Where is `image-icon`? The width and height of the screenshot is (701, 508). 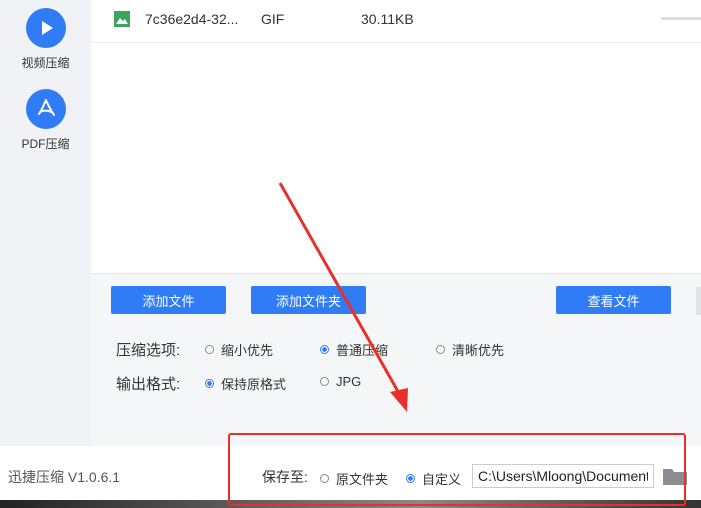
image-icon is located at coordinates (122, 19).